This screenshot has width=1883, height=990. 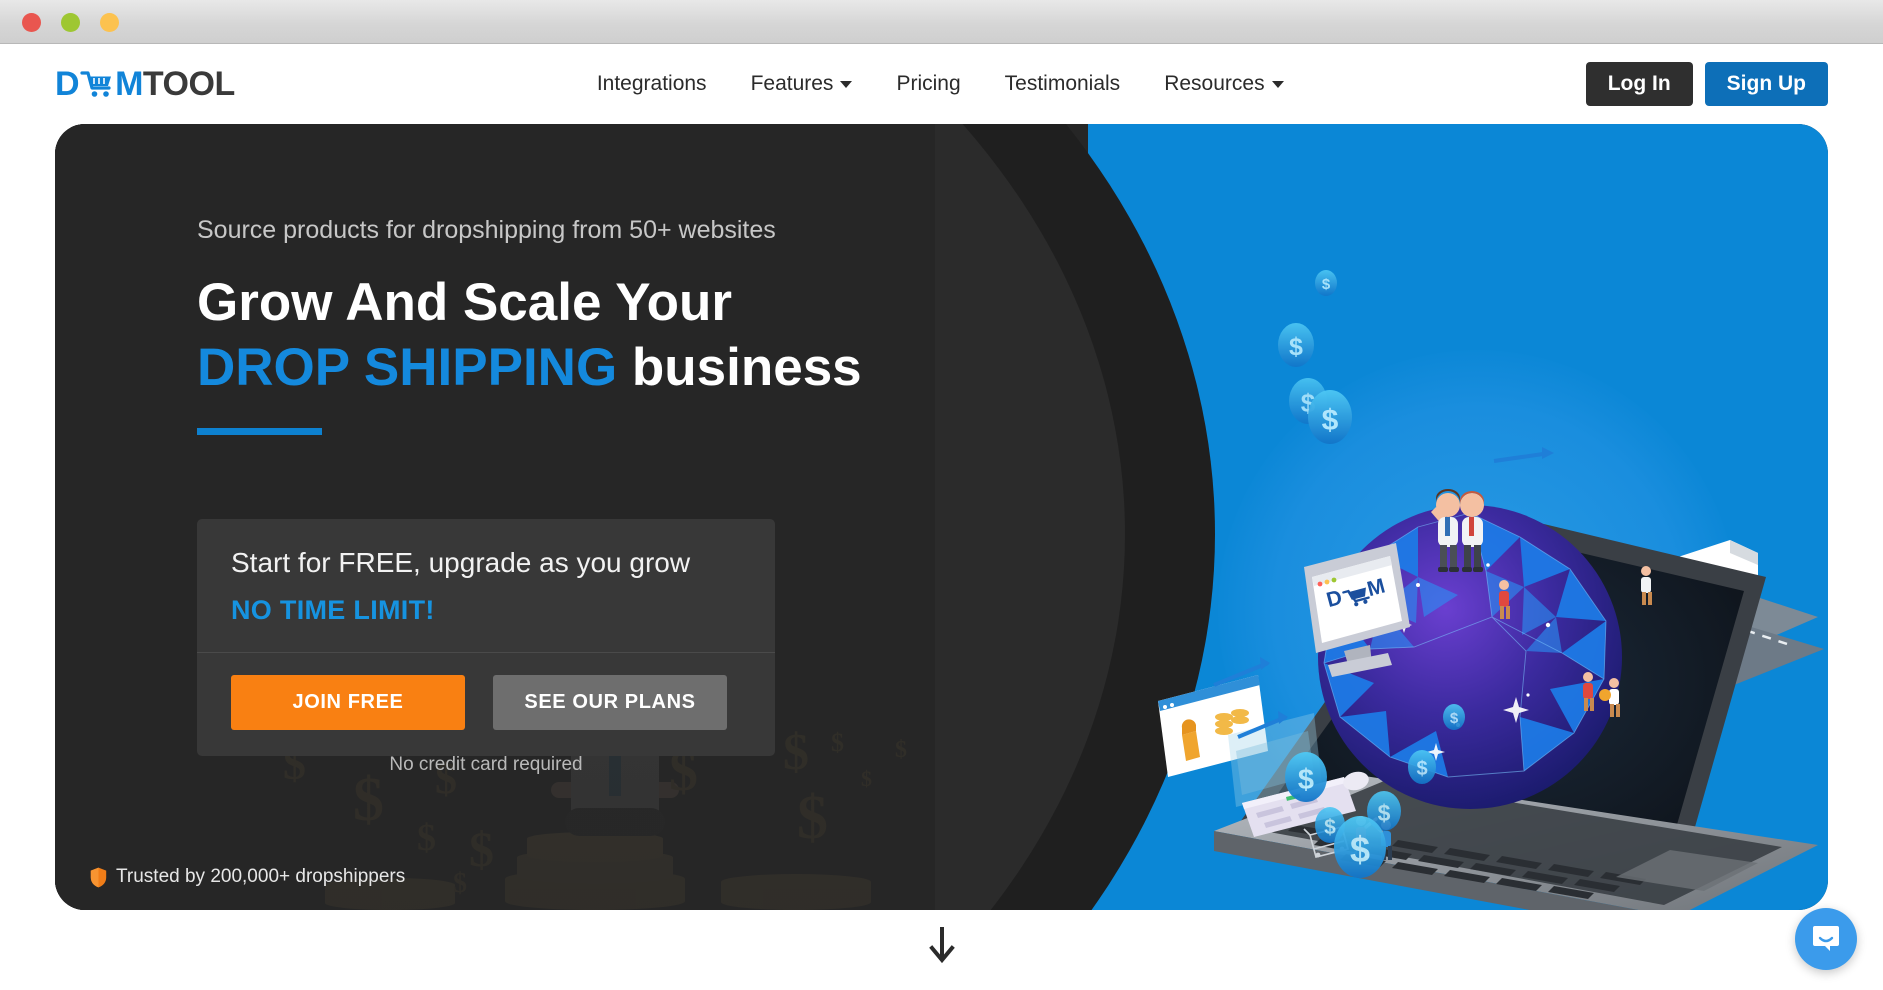 I want to click on arrow-down-icon, so click(x=942, y=948).